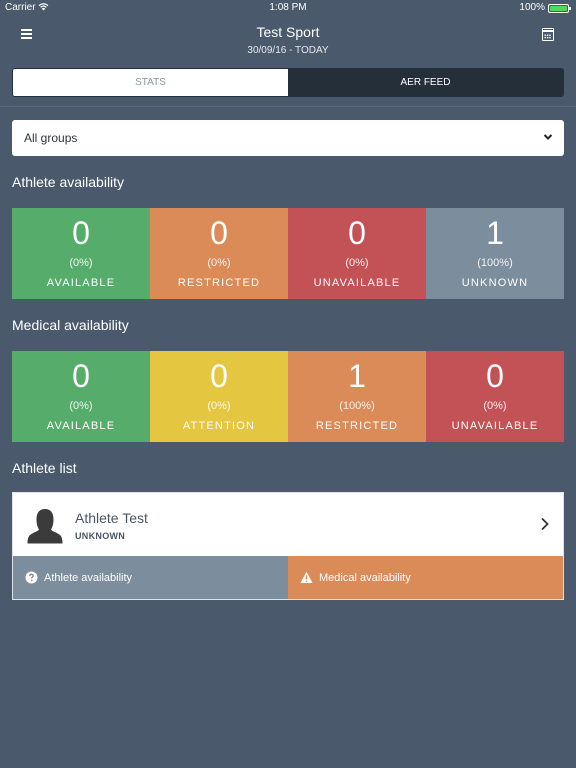 The height and width of the screenshot is (768, 576). What do you see at coordinates (219, 253) in the screenshot?
I see `athlete-restricted-tile: 0 (0%) RESTRICTED` at bounding box center [219, 253].